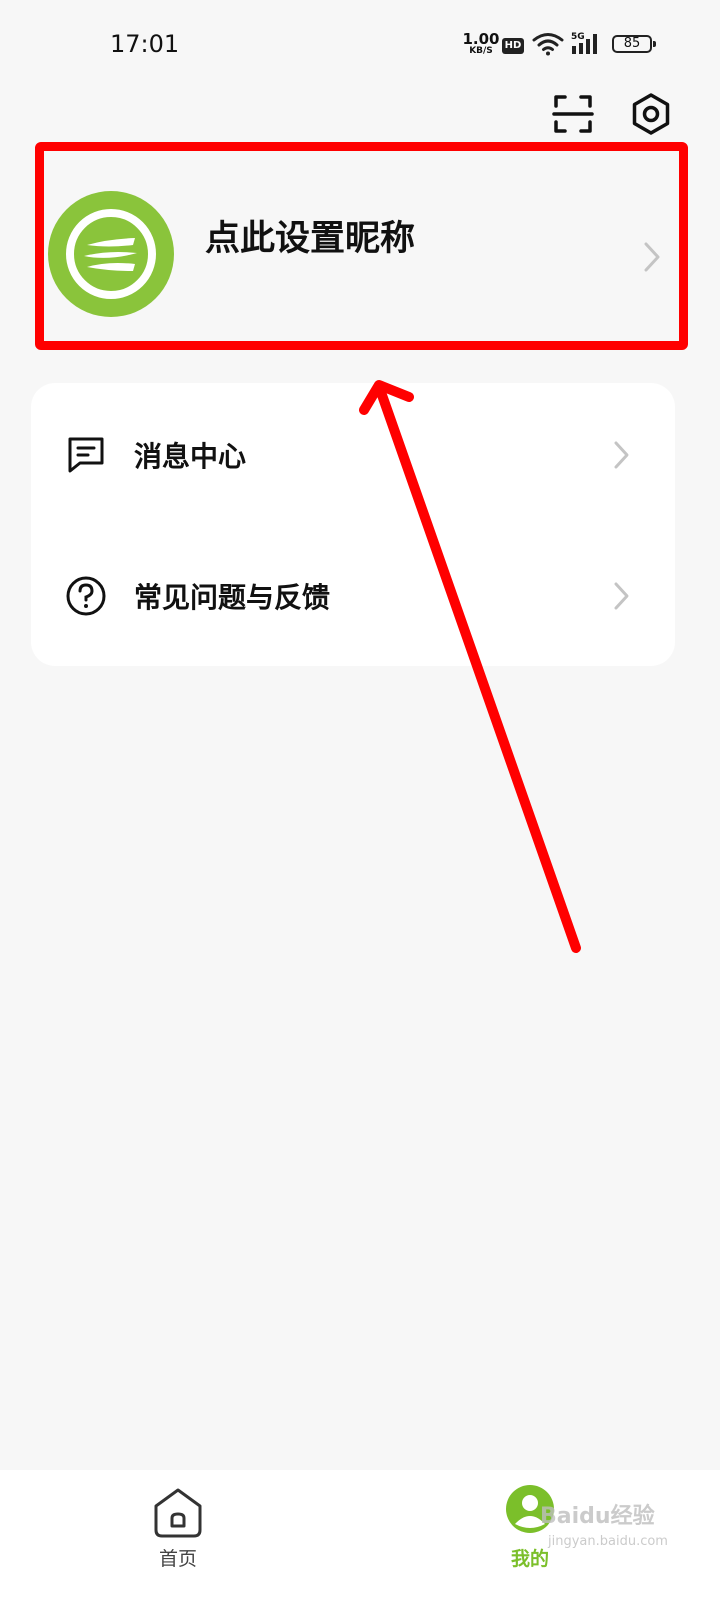 The image size is (720, 1600). Describe the element at coordinates (145, 44) in the screenshot. I see `status-time: 17:01` at that location.